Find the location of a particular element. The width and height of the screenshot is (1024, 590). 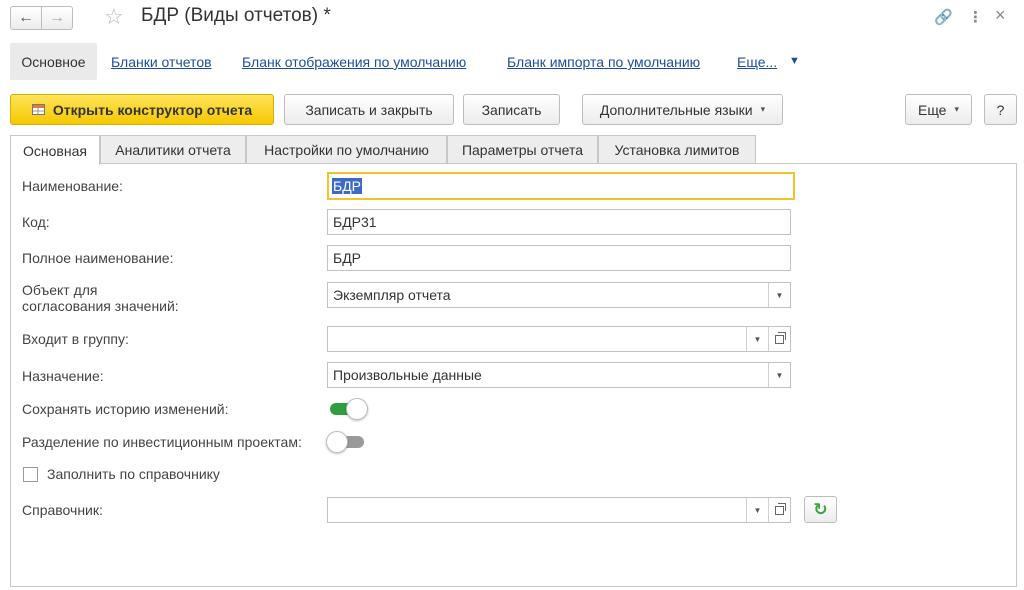

purpose-label: Назначение: is located at coordinates (63, 376).